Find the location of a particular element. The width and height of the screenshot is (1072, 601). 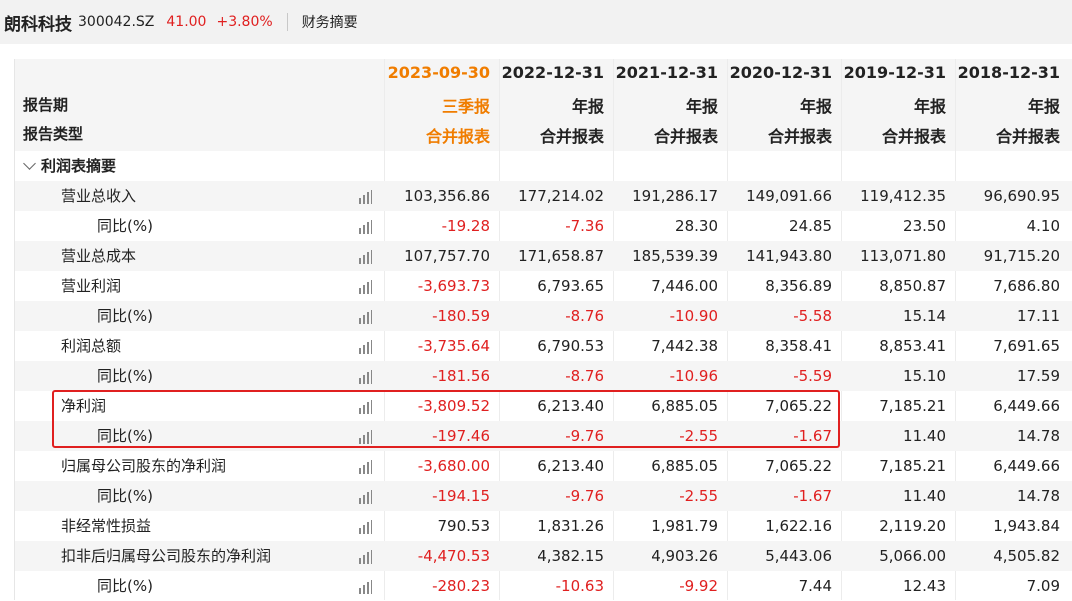

period-date: 2018-12-31 is located at coordinates (1009, 72).